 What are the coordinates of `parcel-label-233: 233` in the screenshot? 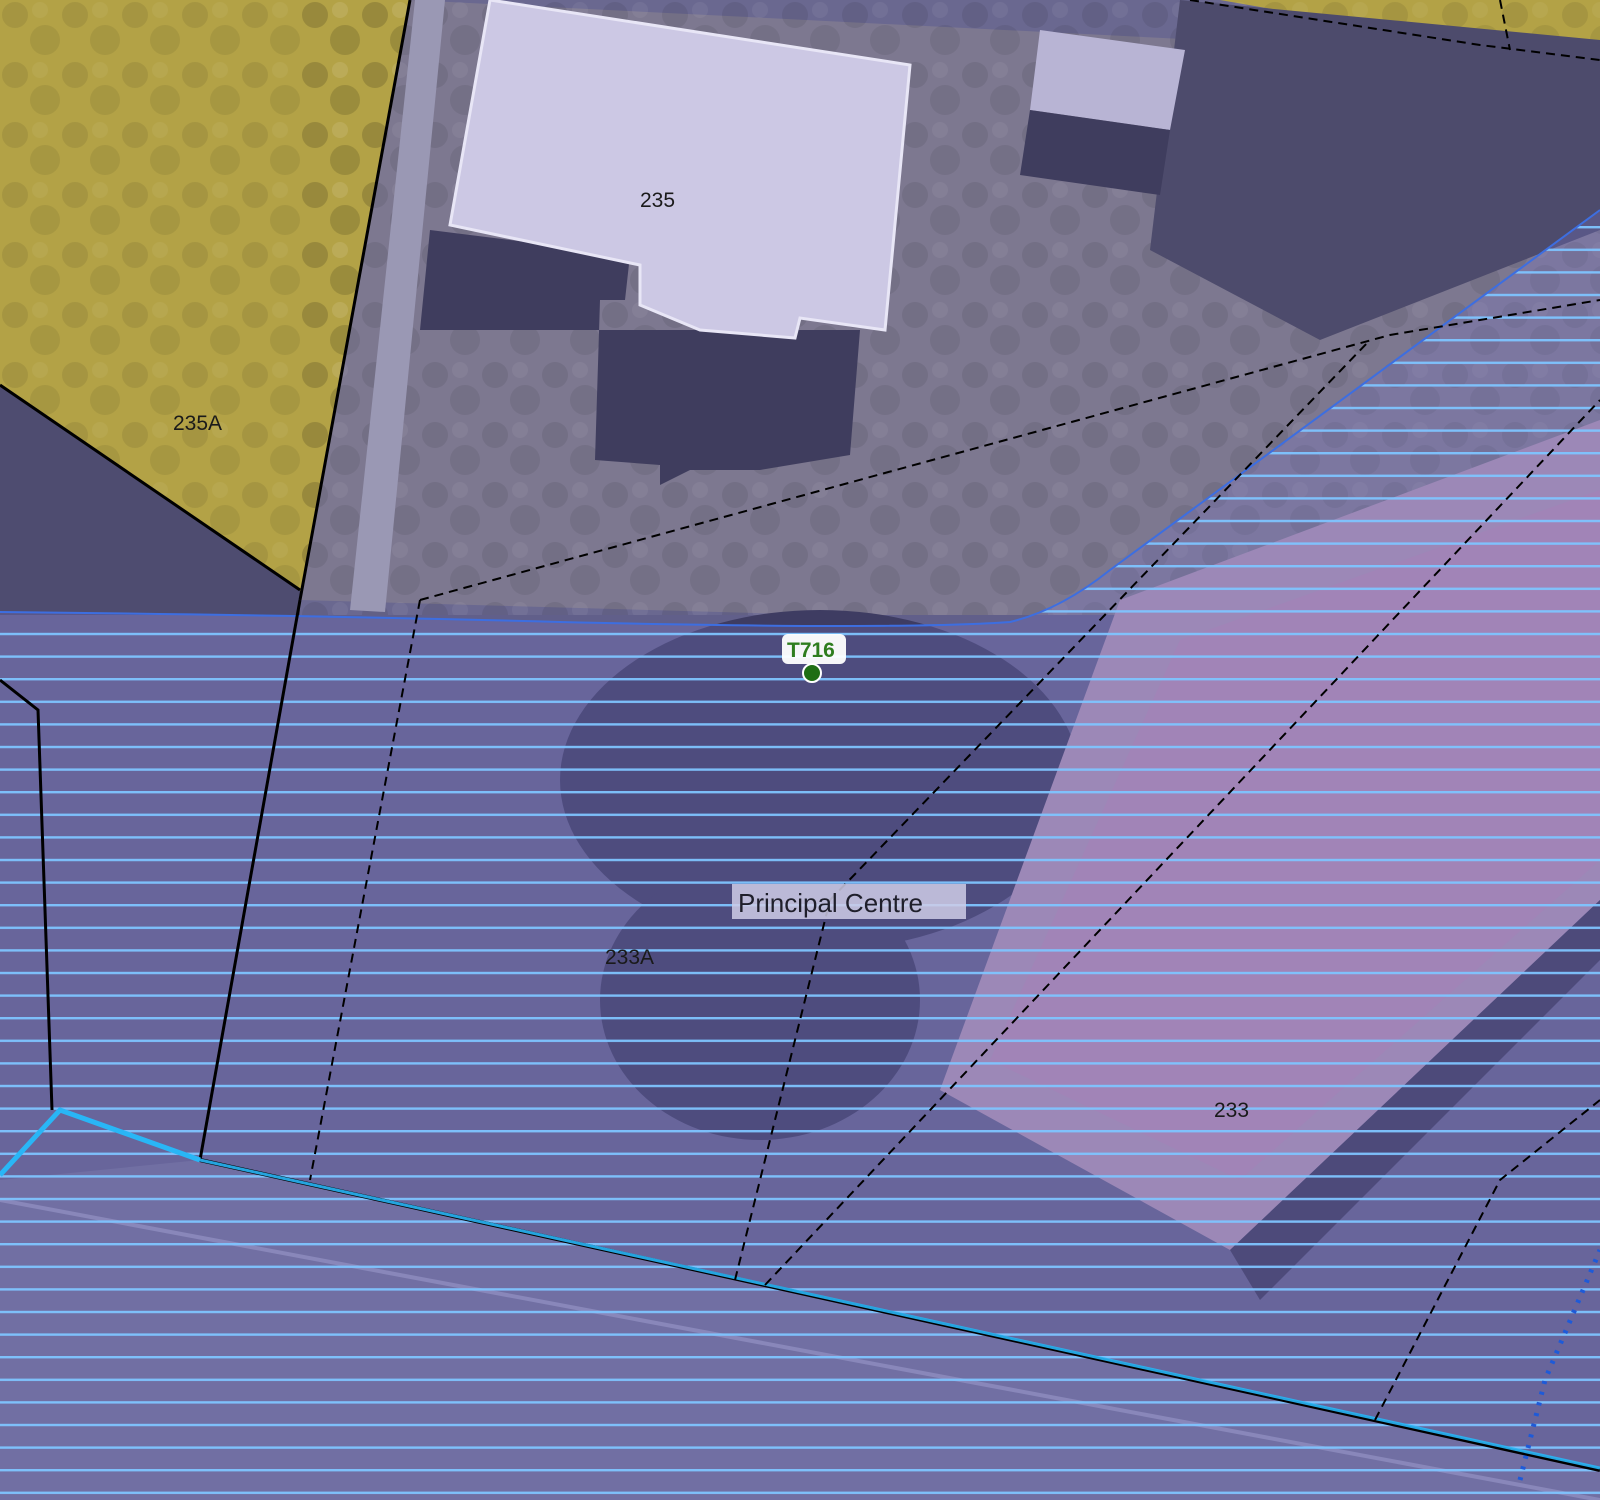 It's located at (1231, 1110).